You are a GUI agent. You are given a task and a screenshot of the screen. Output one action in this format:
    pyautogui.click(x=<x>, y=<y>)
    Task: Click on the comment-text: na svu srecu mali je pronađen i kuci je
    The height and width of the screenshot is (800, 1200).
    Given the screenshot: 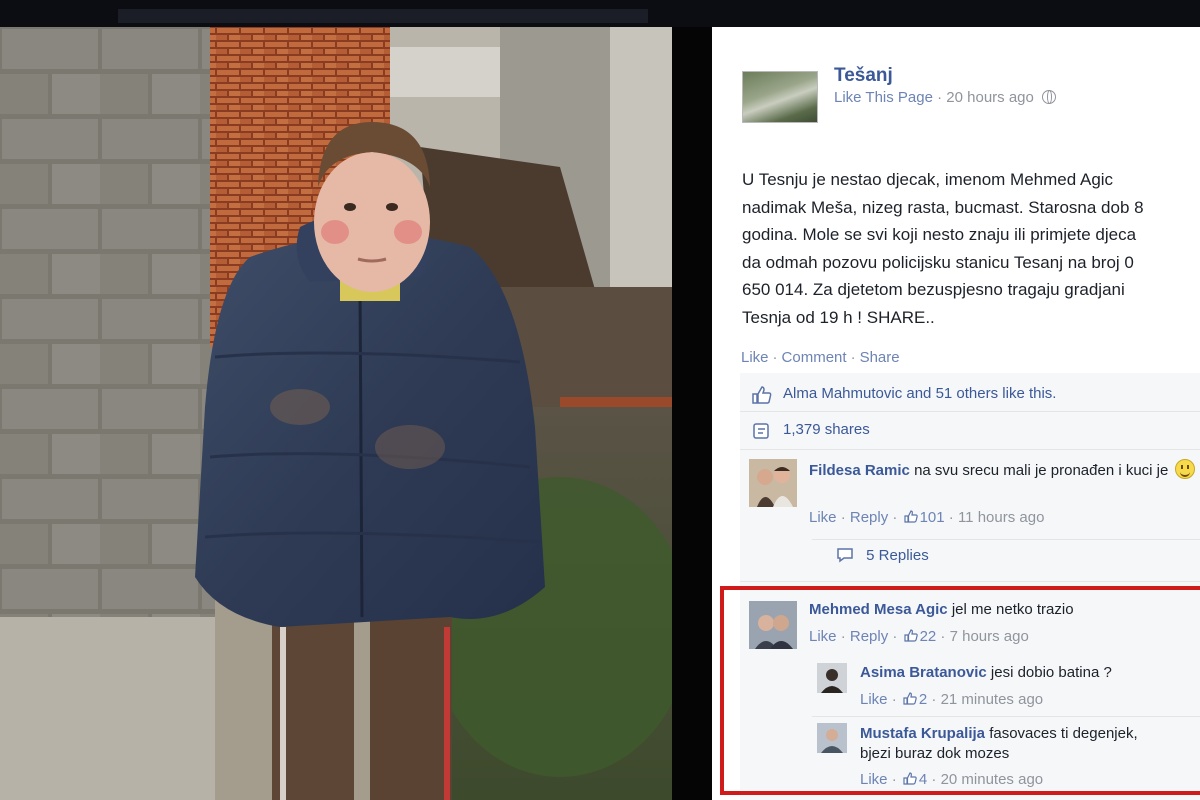 What is the action you would take?
    pyautogui.click(x=1041, y=470)
    